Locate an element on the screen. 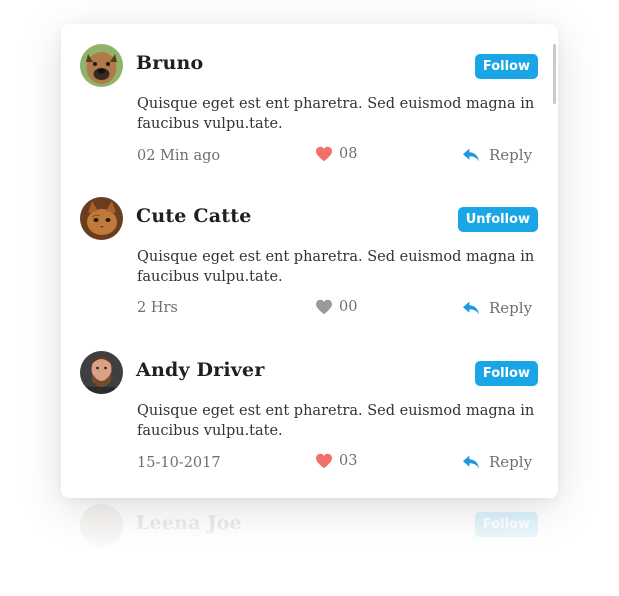 This screenshot has width=619, height=596. like-button: 08 is located at coordinates (336, 154).